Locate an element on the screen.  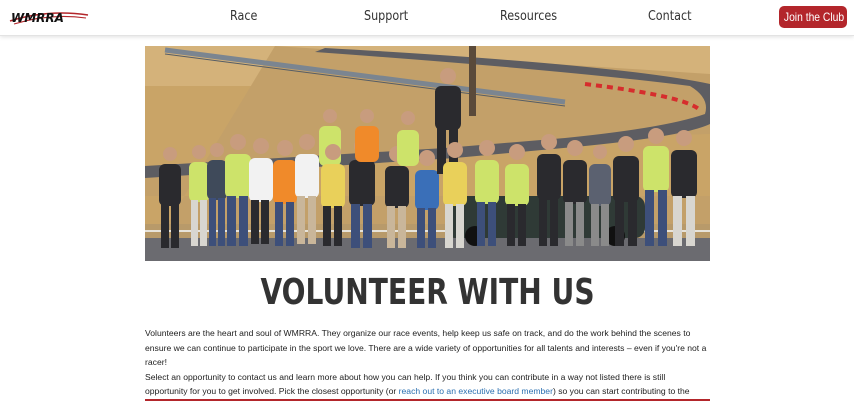
nav-contact: Contact is located at coordinates (669, 16).